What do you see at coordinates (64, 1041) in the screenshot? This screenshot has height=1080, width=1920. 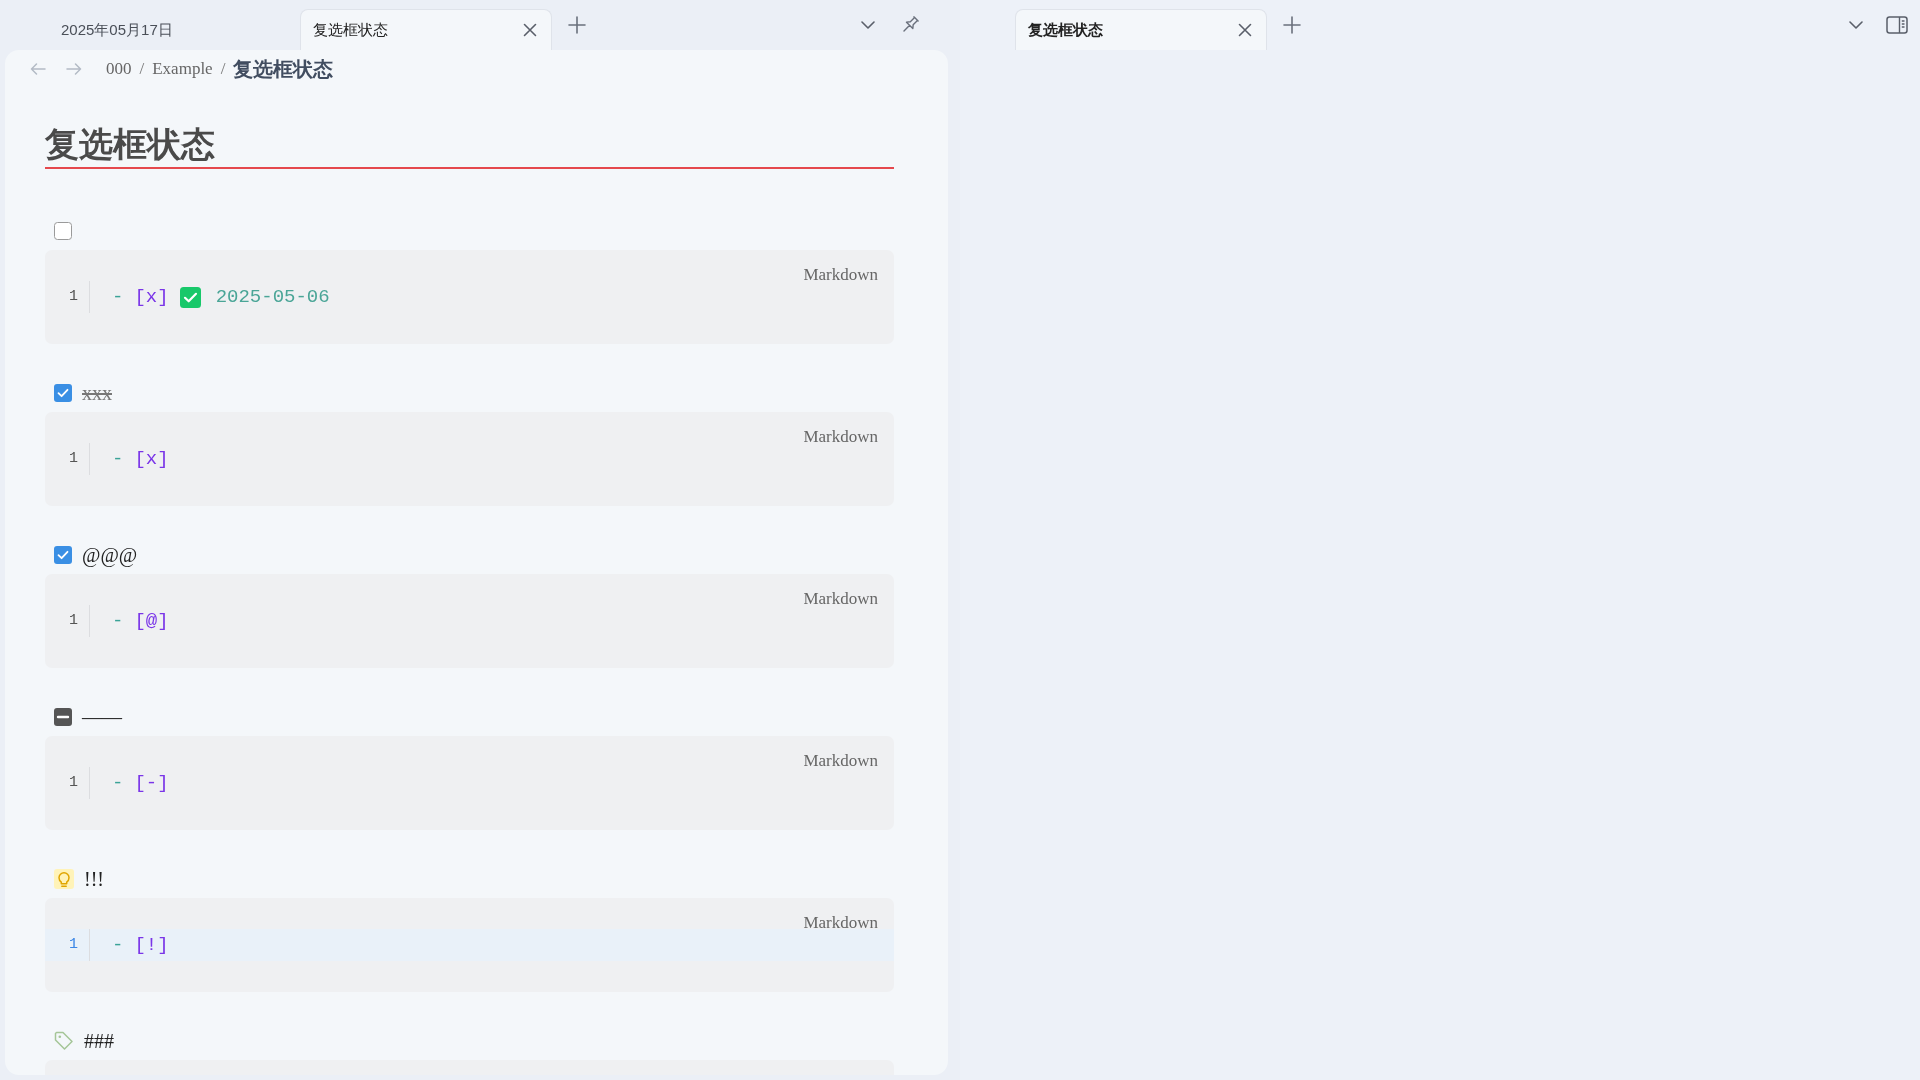 I see `tag-icon` at bounding box center [64, 1041].